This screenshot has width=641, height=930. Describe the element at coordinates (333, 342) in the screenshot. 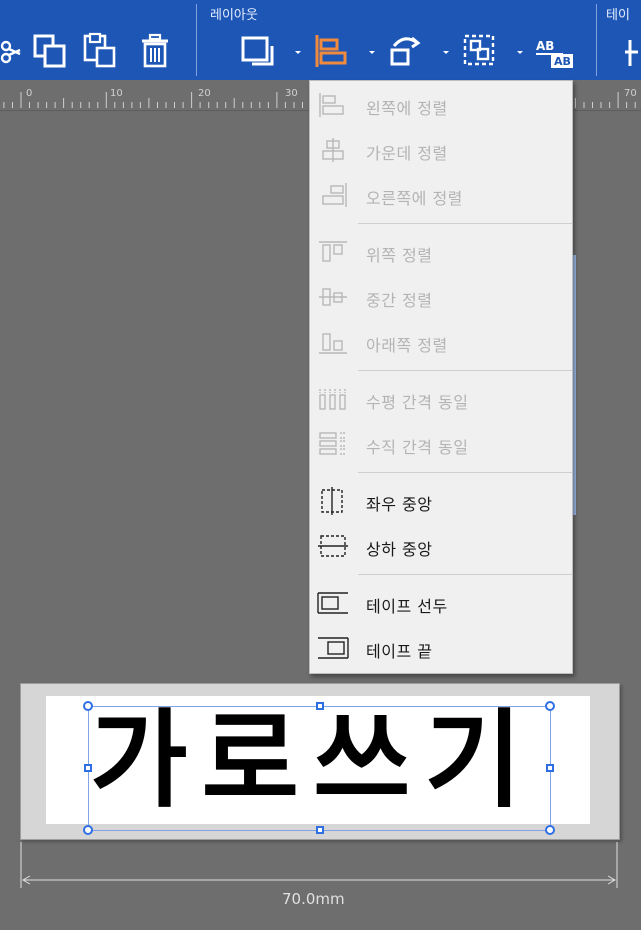

I see `align-bottom-icon` at that location.